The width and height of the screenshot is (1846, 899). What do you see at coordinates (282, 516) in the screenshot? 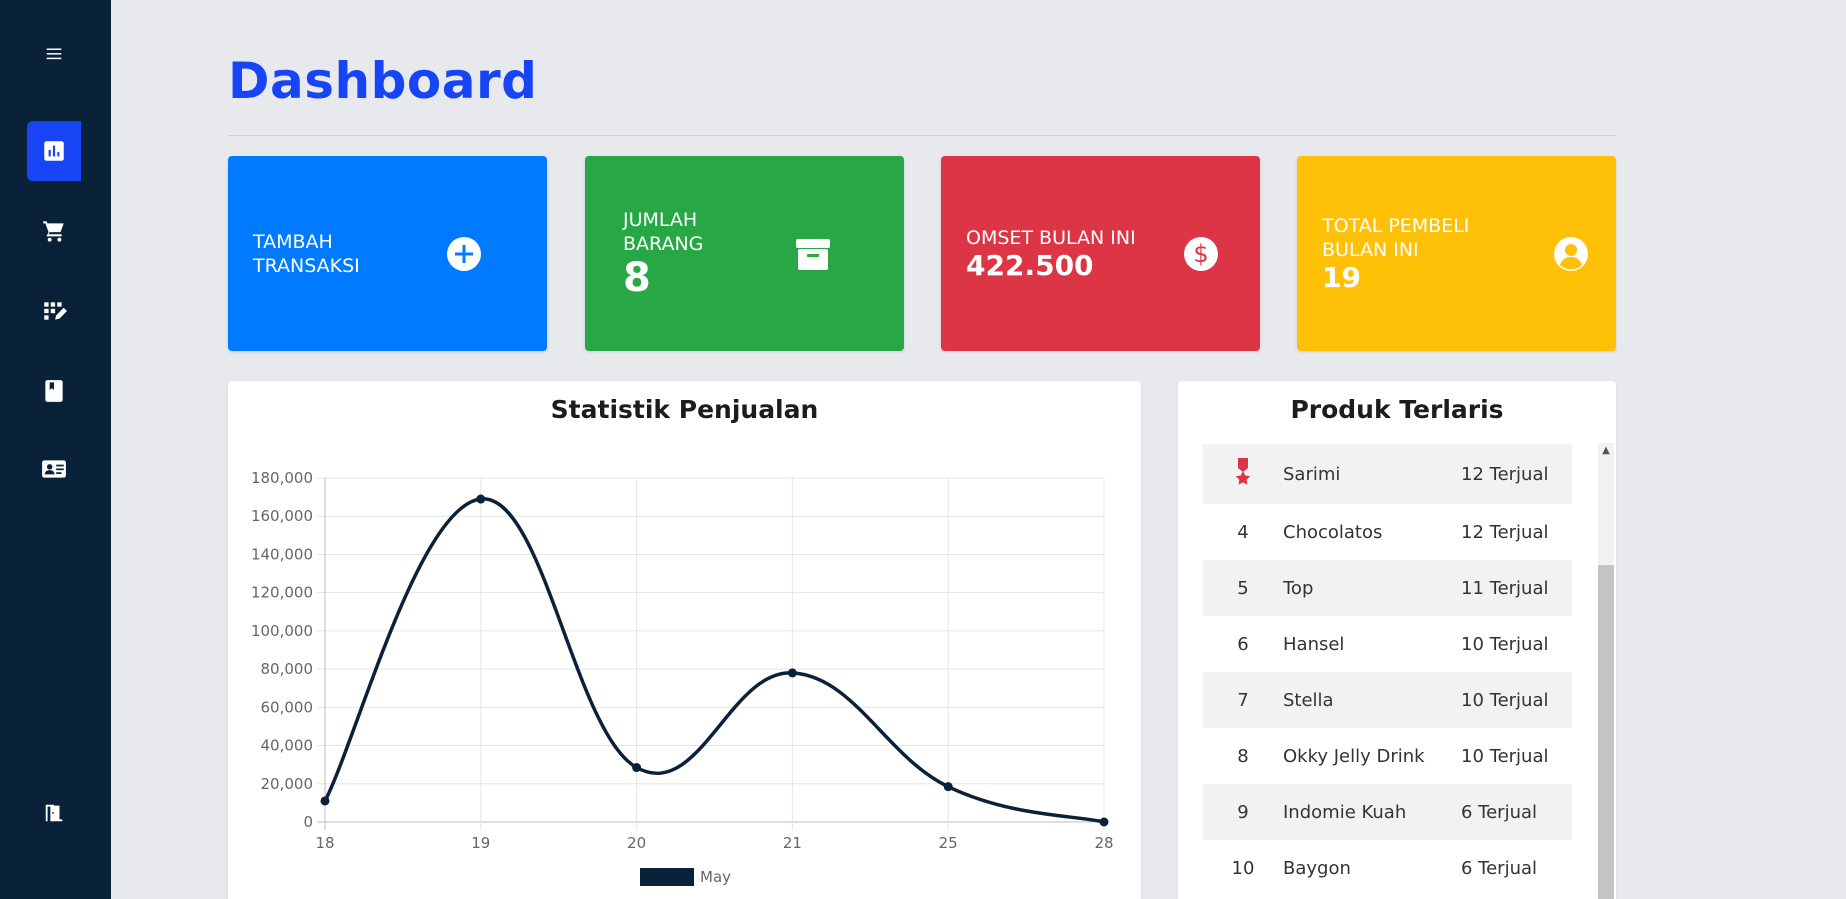
I see `y-tick-label: 160,000` at bounding box center [282, 516].